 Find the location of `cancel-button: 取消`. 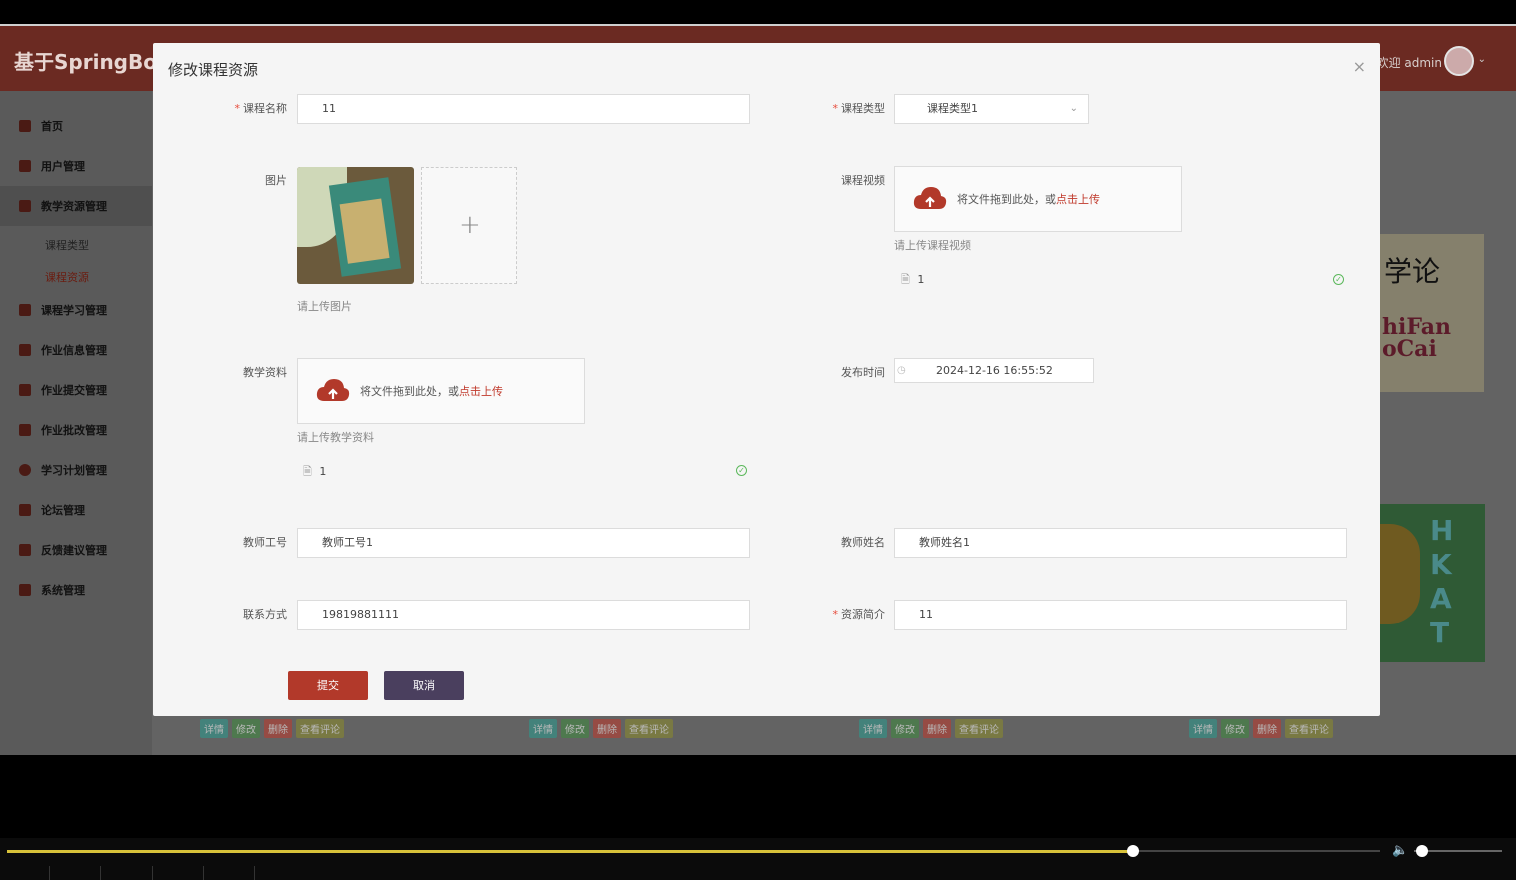

cancel-button: 取消 is located at coordinates (424, 685).